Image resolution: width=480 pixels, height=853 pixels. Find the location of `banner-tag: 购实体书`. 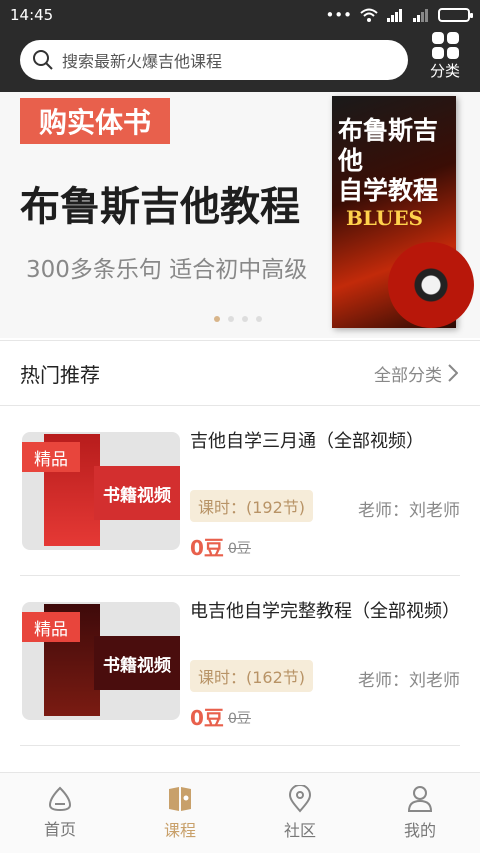

banner-tag: 购实体书 is located at coordinates (95, 121).